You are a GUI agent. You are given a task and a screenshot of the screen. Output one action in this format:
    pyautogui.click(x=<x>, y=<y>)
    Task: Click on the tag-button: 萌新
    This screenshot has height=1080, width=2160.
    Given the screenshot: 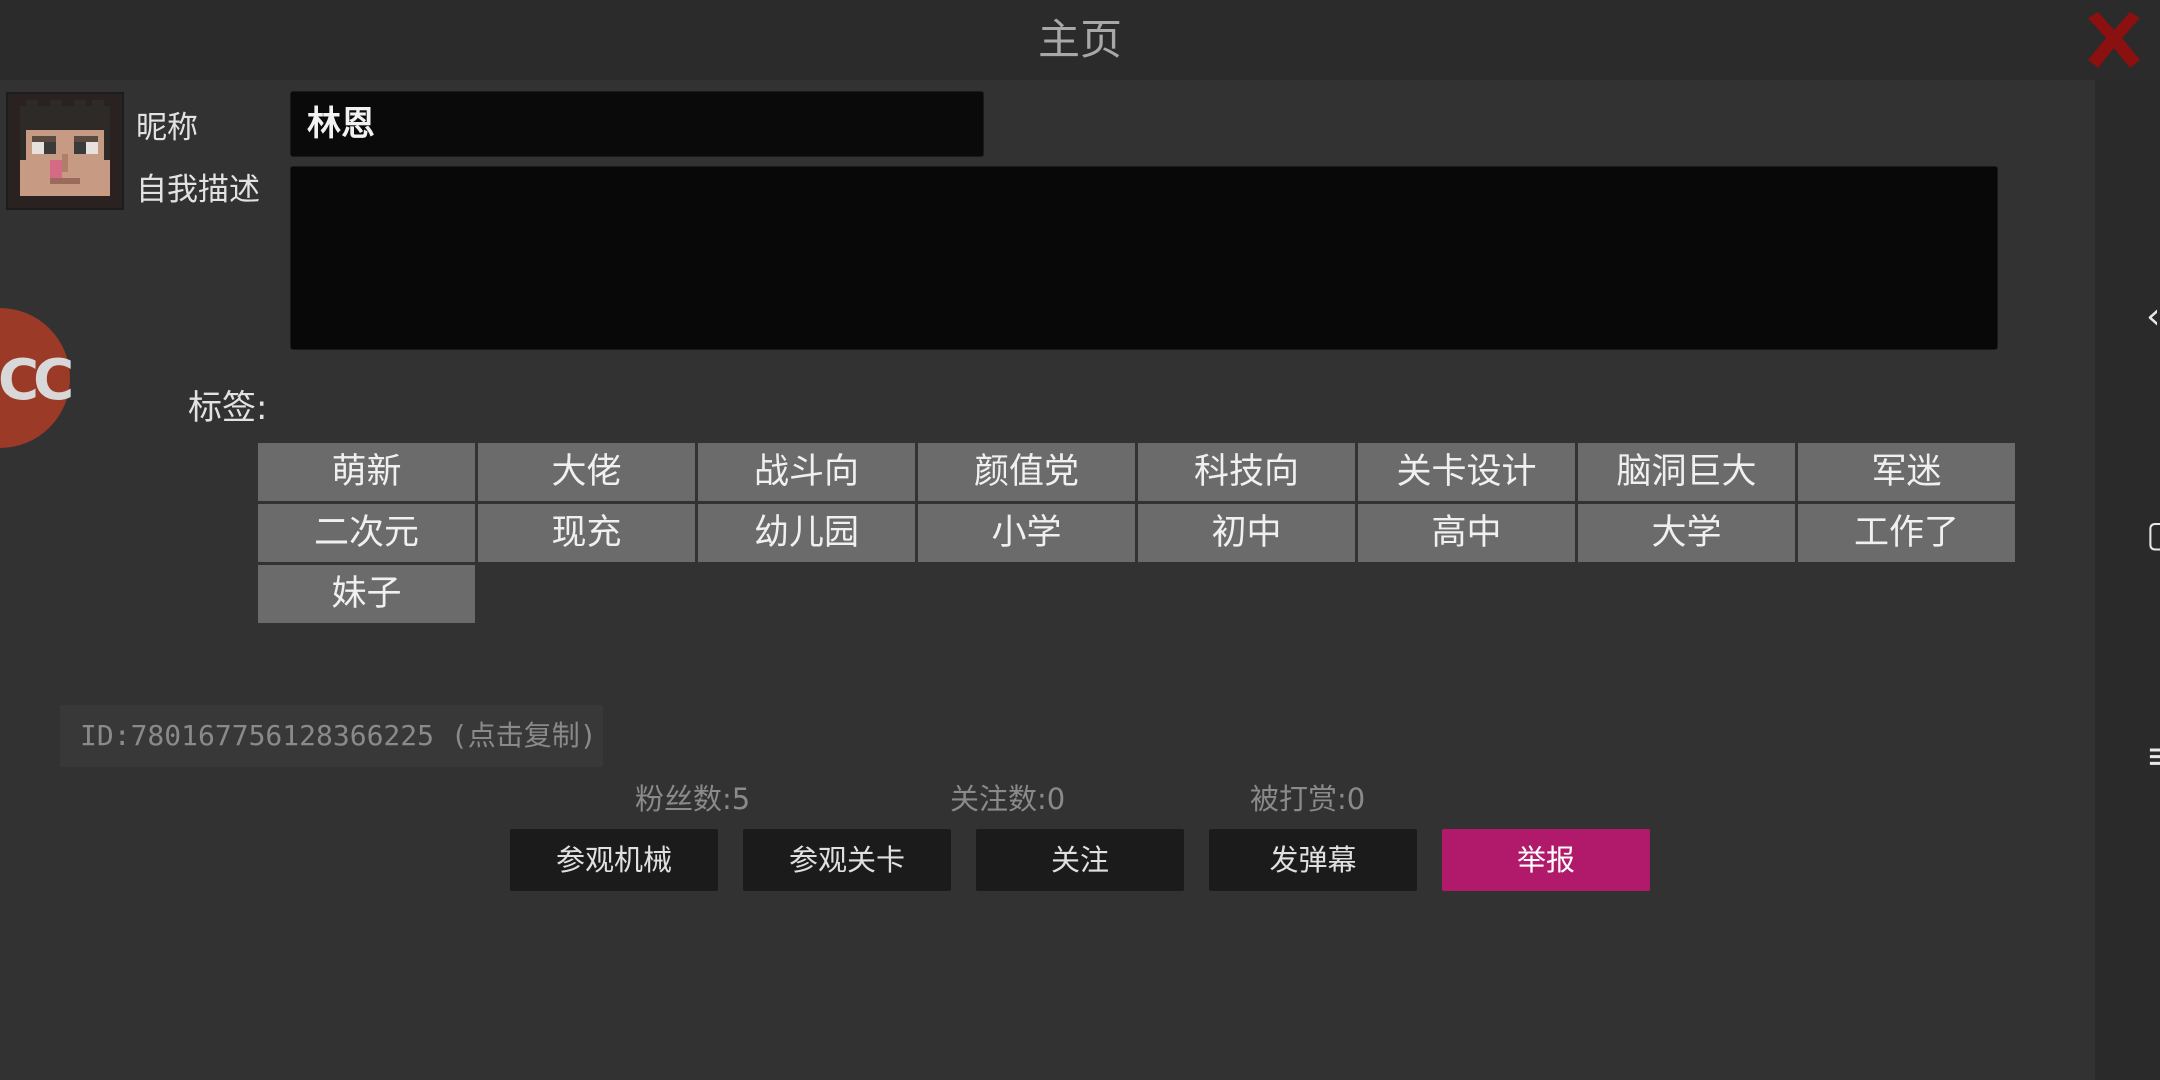 What is the action you would take?
    pyautogui.click(x=366, y=472)
    